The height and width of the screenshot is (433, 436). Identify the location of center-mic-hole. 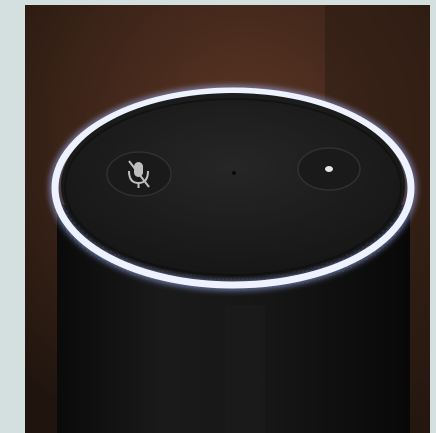
(234, 173).